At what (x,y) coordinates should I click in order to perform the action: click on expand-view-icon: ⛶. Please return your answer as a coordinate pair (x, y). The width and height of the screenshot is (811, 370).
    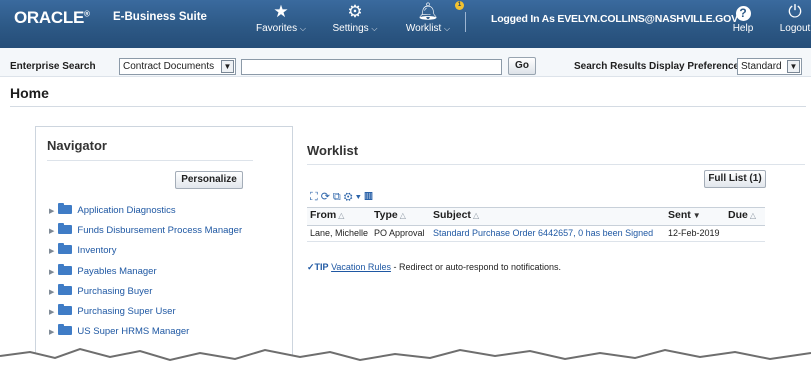
    Looking at the image, I should click on (315, 197).